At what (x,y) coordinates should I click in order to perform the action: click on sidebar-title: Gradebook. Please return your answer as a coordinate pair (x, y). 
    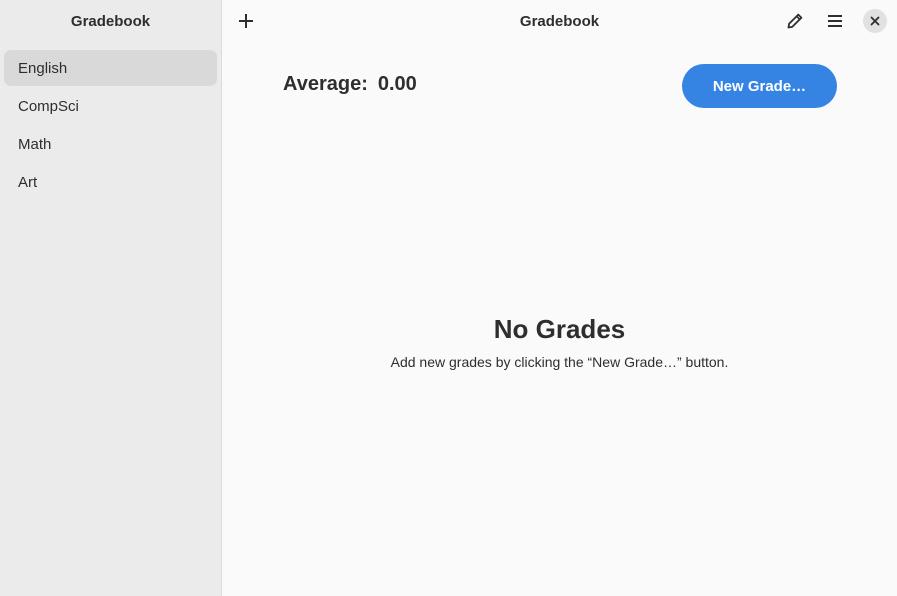
    Looking at the image, I should click on (110, 21).